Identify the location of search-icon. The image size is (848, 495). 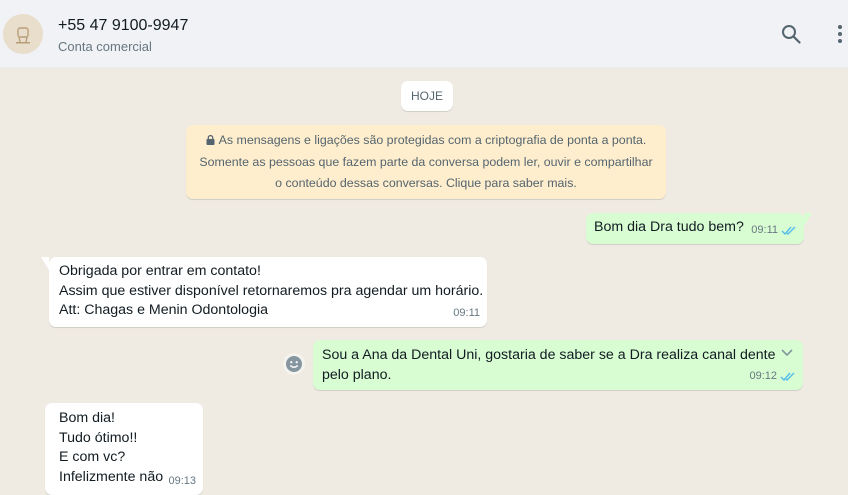
(791, 34).